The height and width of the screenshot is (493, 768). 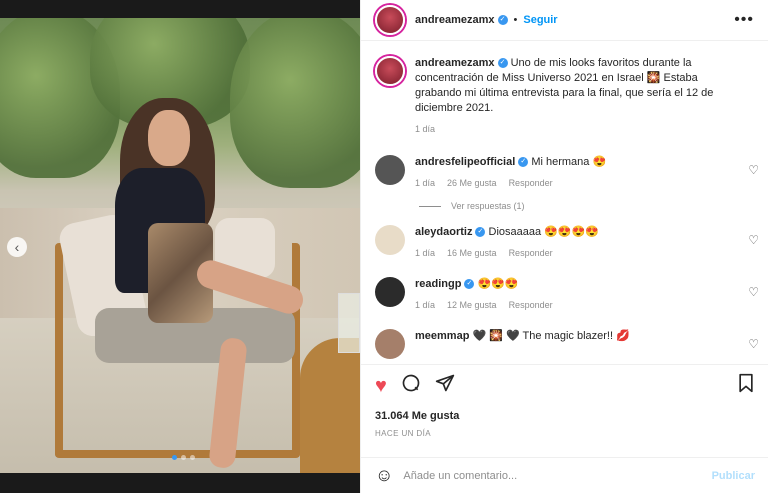 What do you see at coordinates (593, 206) in the screenshot?
I see `view-replies-button: Ver respuestas (1)` at bounding box center [593, 206].